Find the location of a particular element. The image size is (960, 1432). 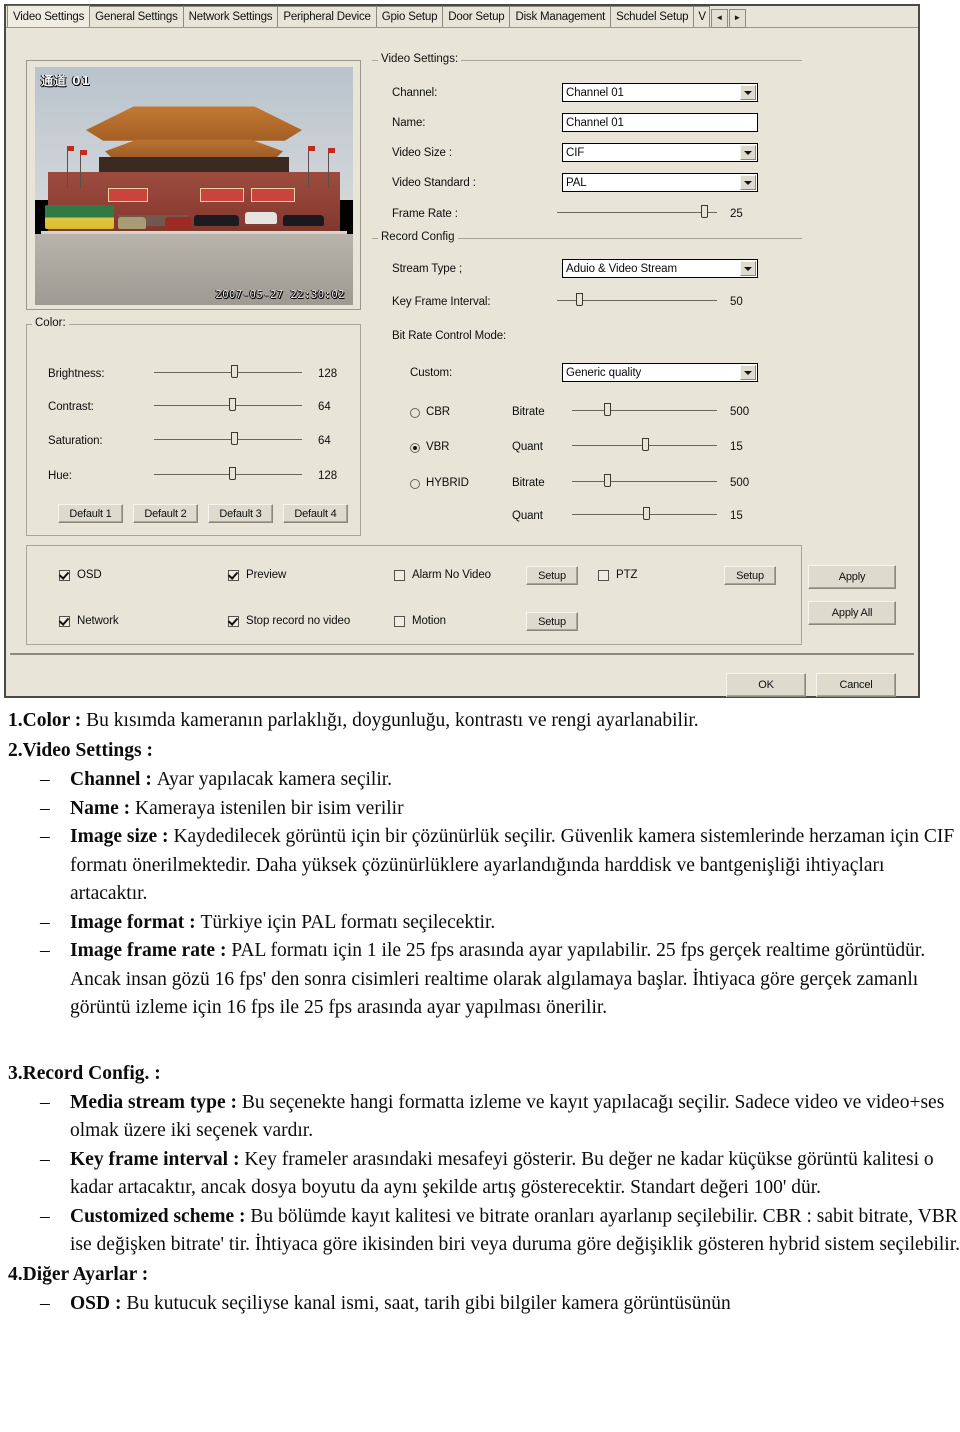

apply-all-button: Apply All is located at coordinates (852, 613).